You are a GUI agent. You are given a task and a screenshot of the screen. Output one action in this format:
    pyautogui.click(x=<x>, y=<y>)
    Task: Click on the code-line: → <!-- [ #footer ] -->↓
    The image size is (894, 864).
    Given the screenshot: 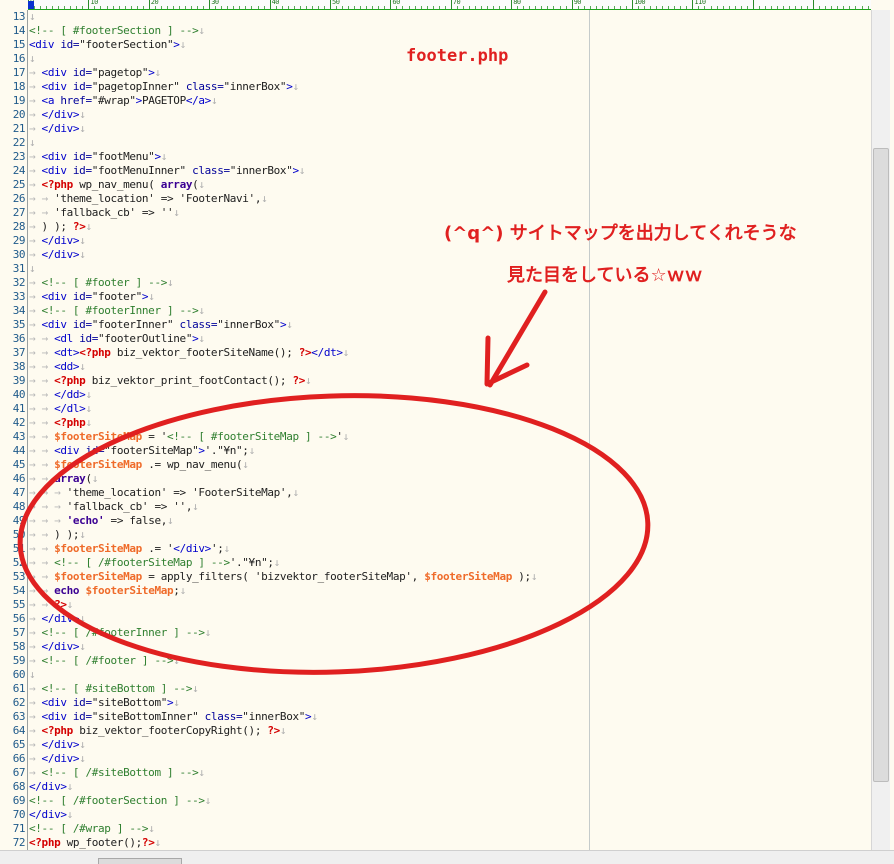 What is the action you would take?
    pyautogui.click(x=101, y=283)
    